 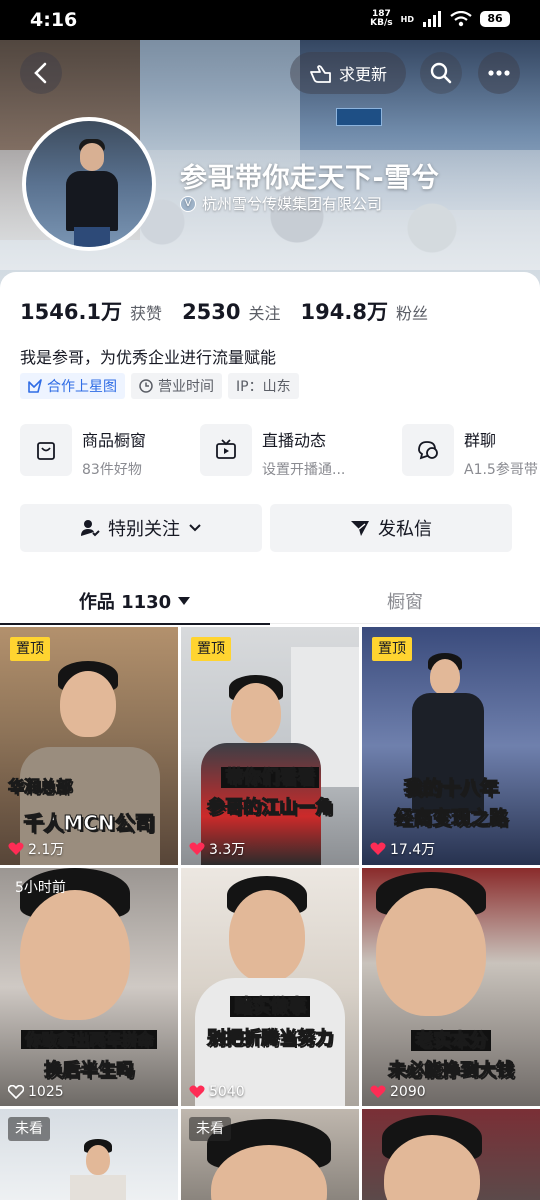 What do you see at coordinates (263, 386) in the screenshot?
I see `tag-ip-location: IP：山东` at bounding box center [263, 386].